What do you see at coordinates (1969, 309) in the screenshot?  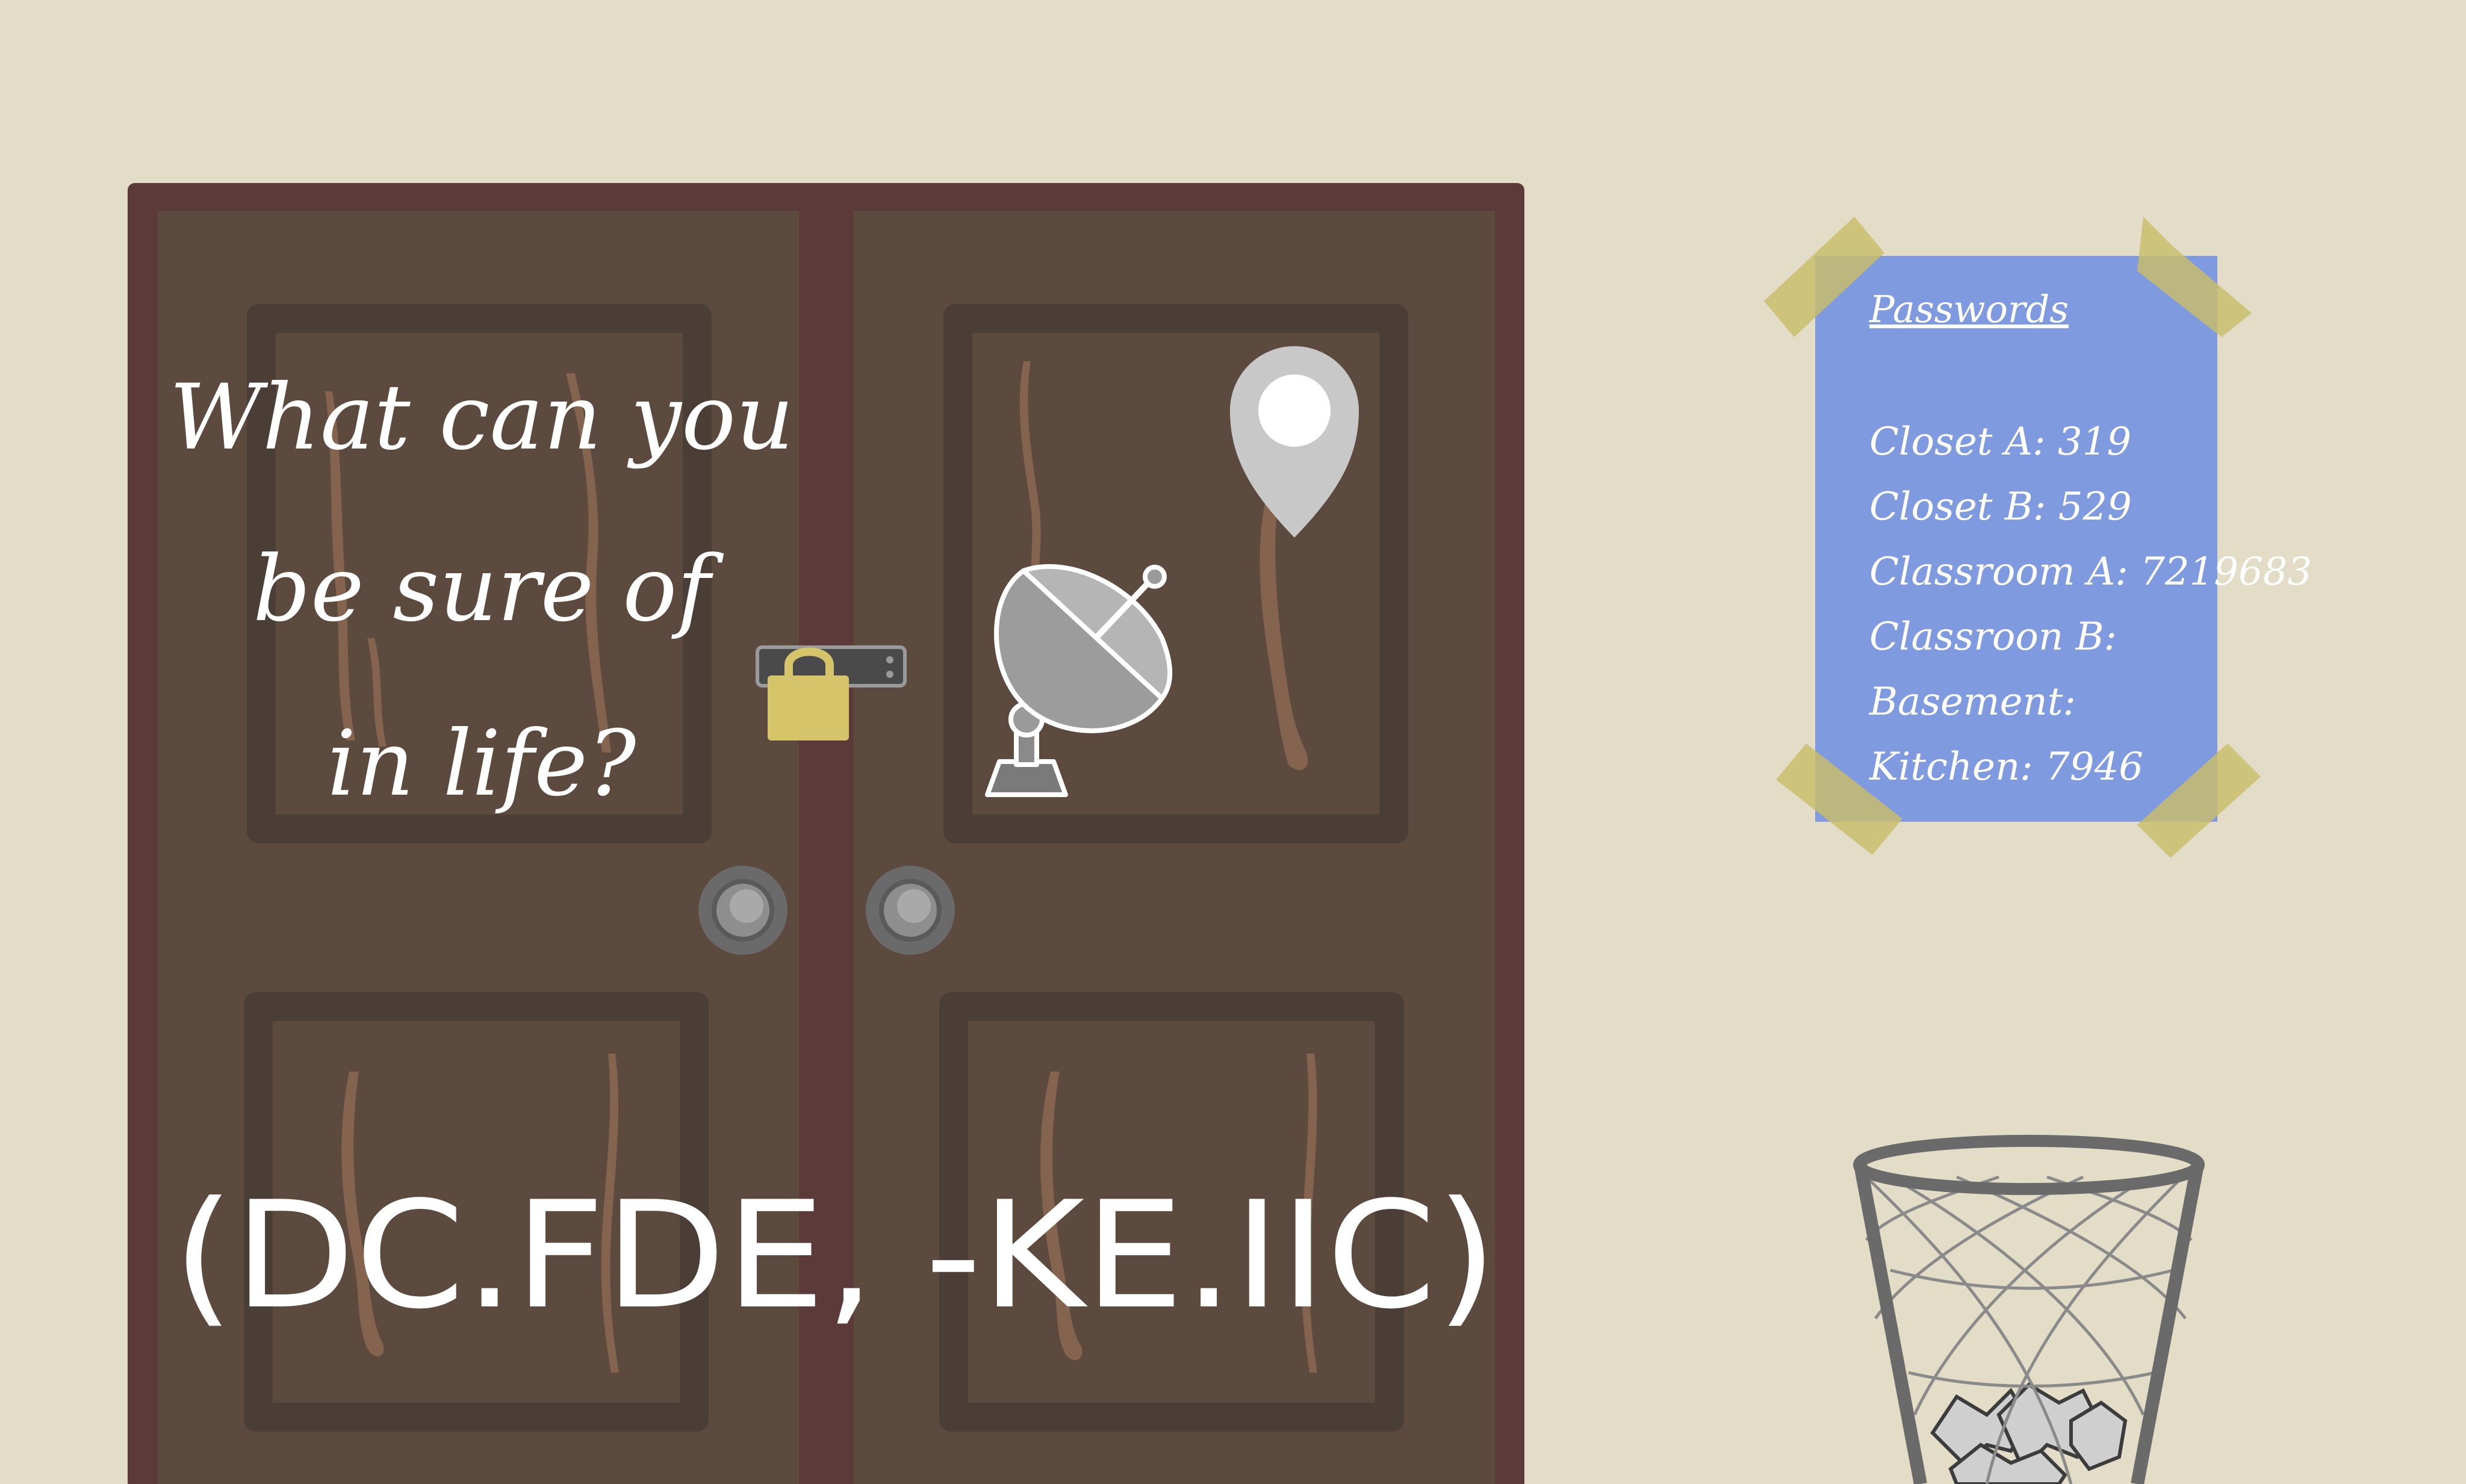 I see `note-title: Passwords` at bounding box center [1969, 309].